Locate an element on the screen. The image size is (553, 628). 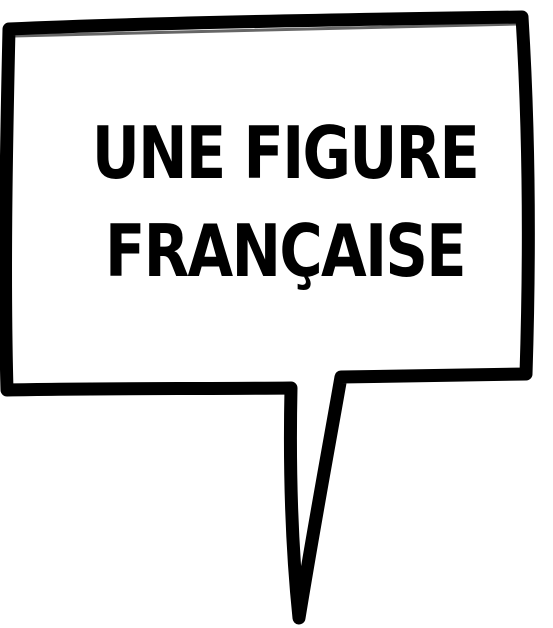
caption-line-2: FRANÇAISE is located at coordinates (286, 251).